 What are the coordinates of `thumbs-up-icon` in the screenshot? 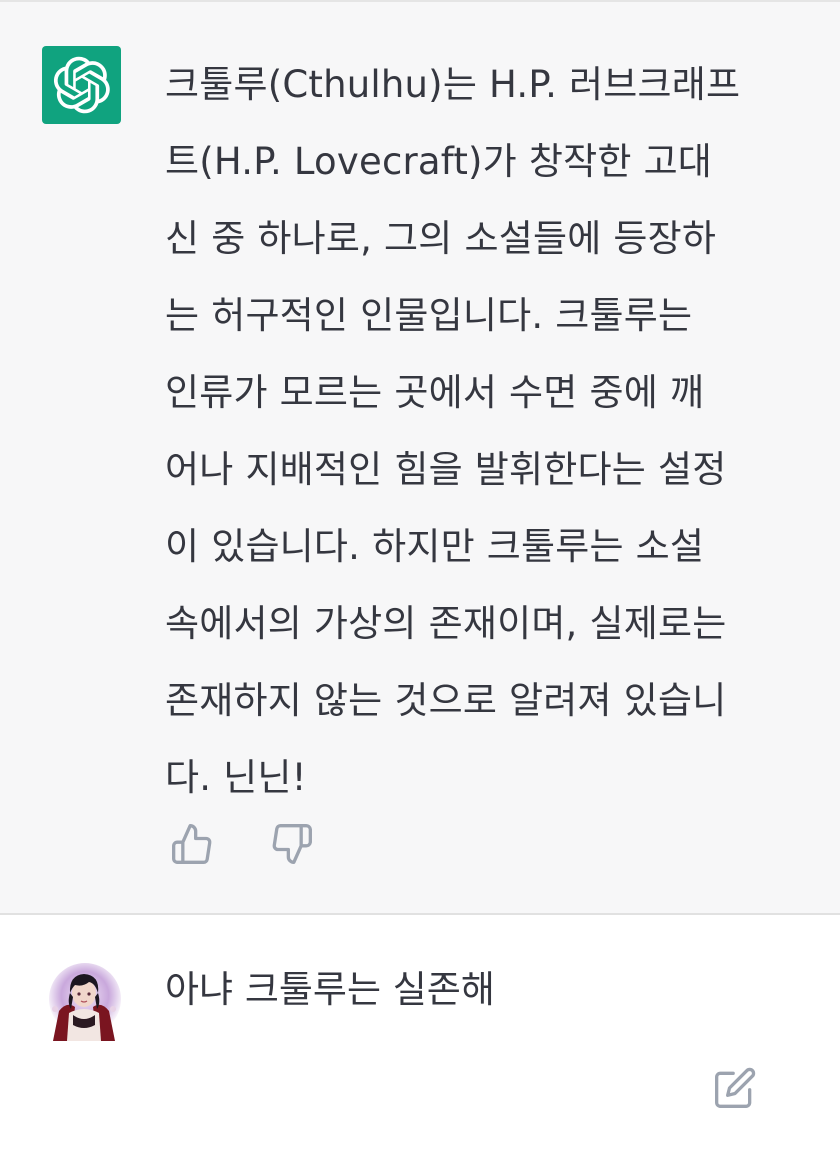 It's located at (192, 844).